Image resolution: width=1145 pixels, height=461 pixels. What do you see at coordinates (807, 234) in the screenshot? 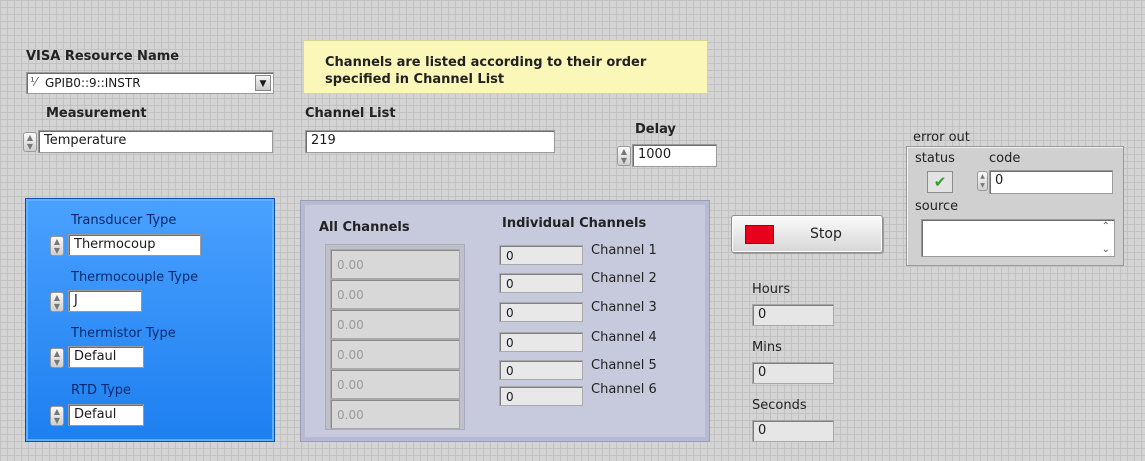
I see `stop-button: Stop` at bounding box center [807, 234].